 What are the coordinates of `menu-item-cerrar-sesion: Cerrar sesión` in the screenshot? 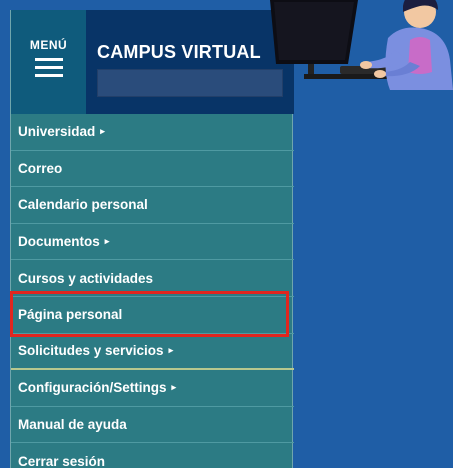 It's located at (152, 455).